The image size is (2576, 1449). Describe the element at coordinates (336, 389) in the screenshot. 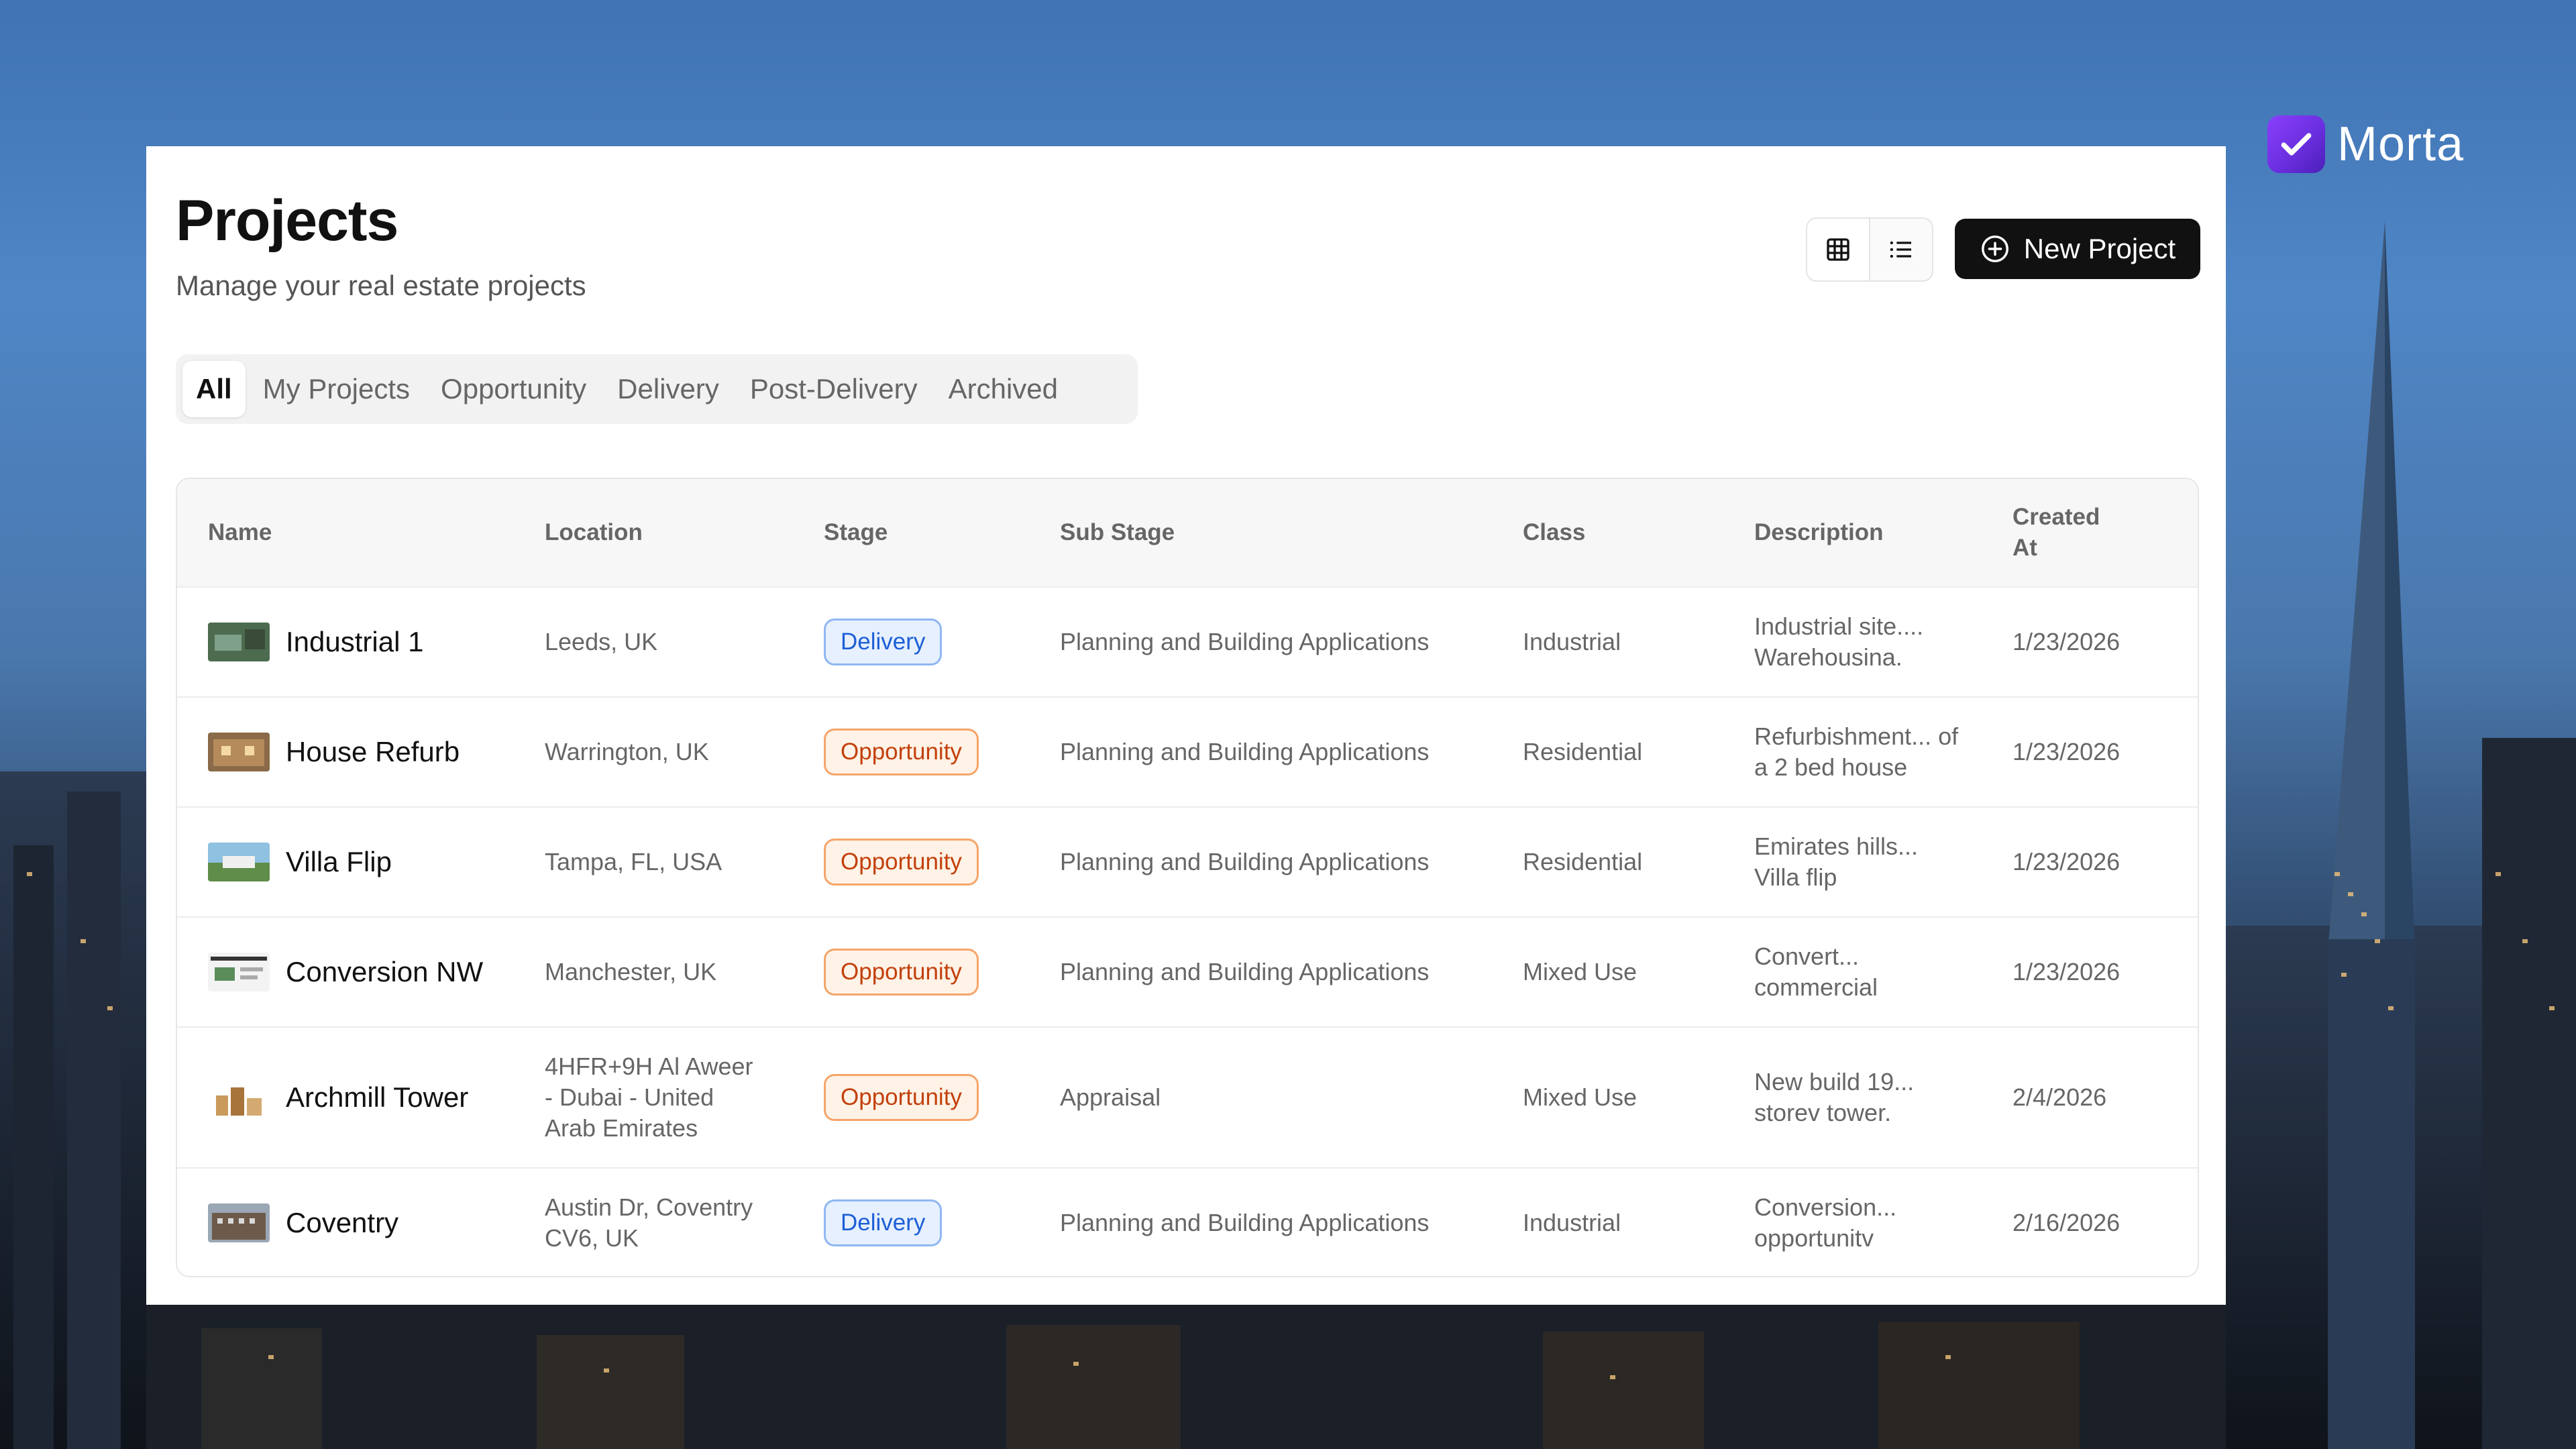

I see `tab-my-projects: My Projects` at that location.